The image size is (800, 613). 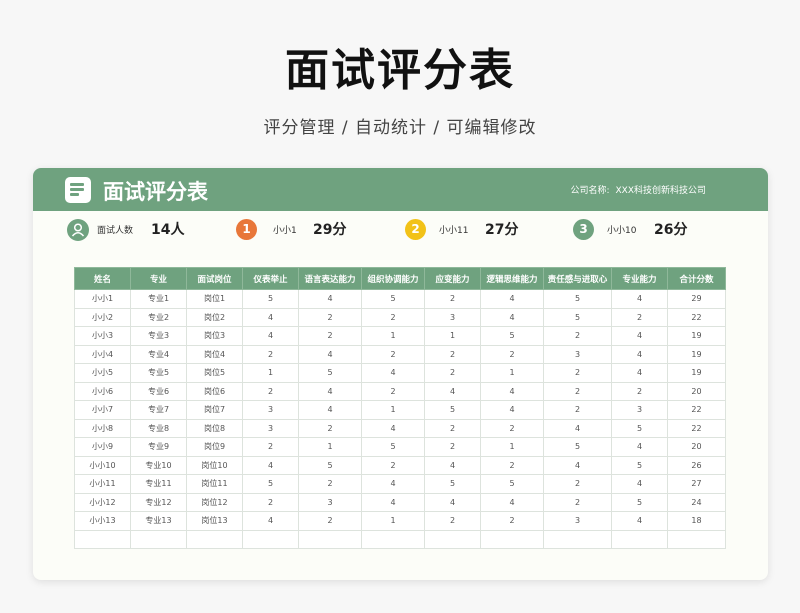 I want to click on table-cell: 岗位12, so click(x=214, y=502).